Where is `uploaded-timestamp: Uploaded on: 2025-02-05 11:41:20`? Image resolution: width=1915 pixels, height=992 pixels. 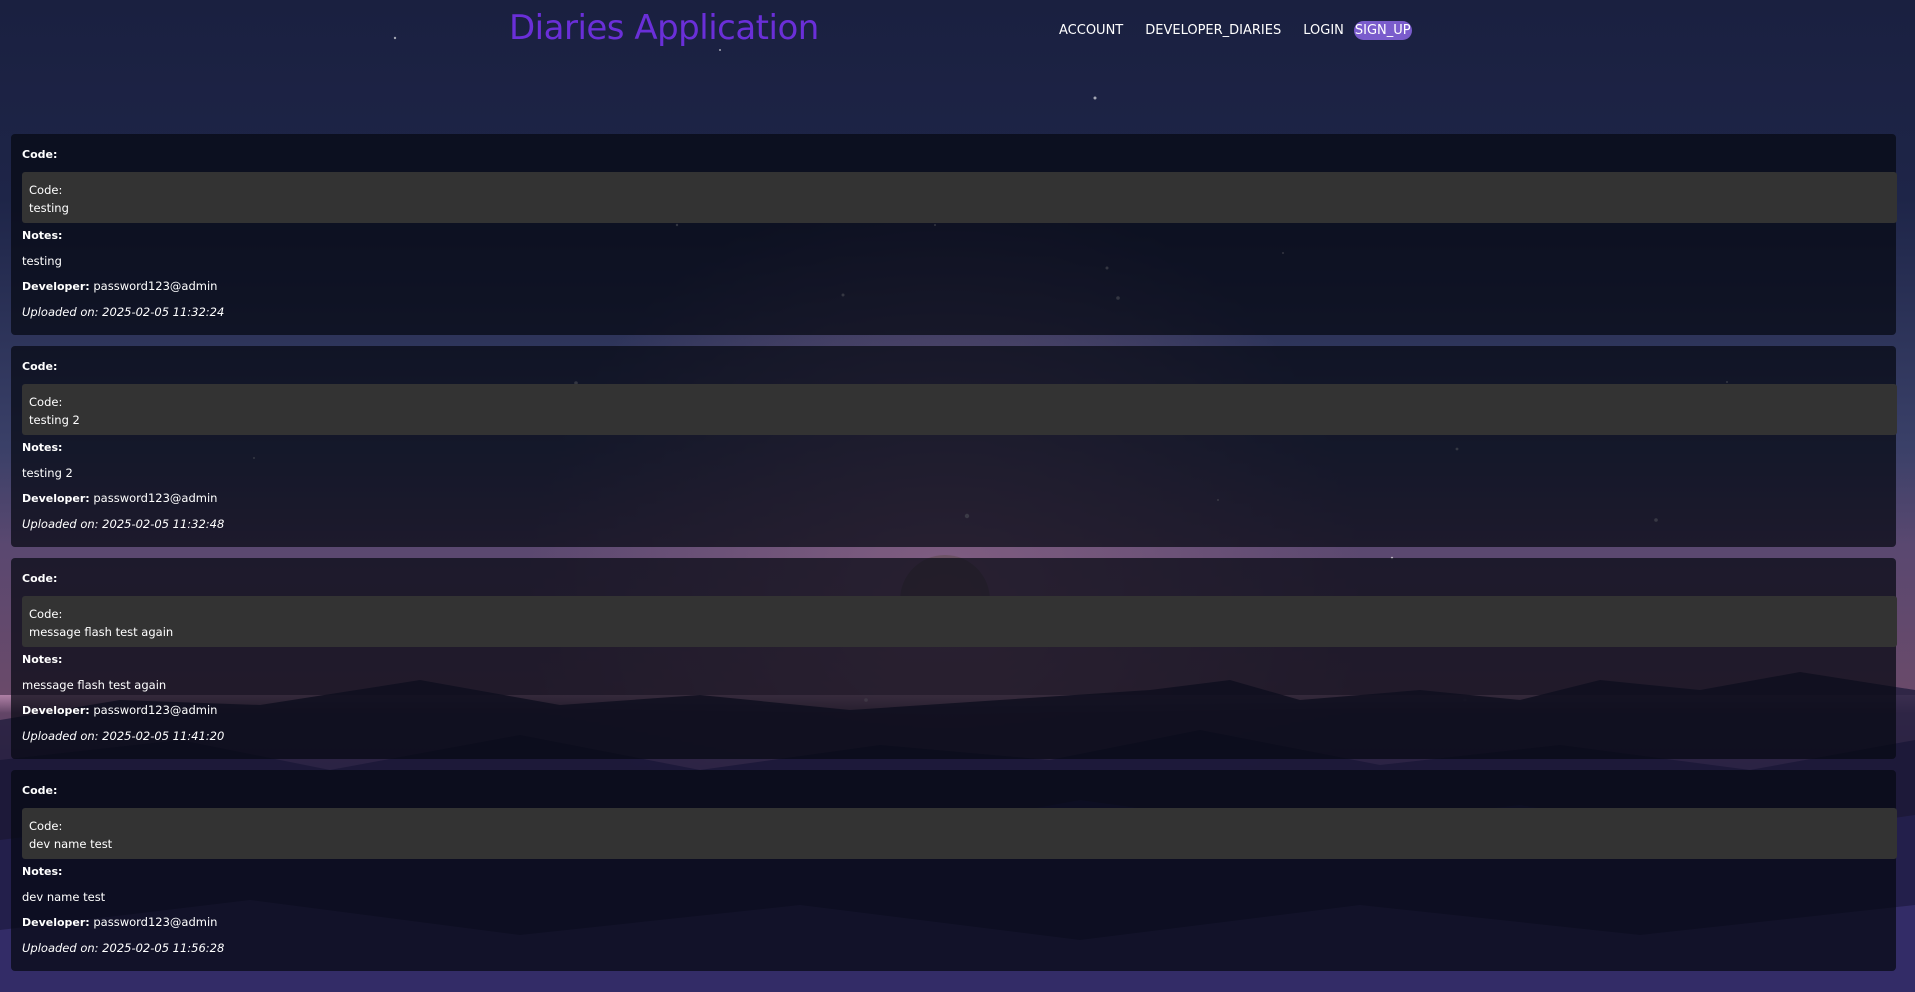
uploaded-timestamp: Uploaded on: 2025-02-05 11:41:20 is located at coordinates (123, 736).